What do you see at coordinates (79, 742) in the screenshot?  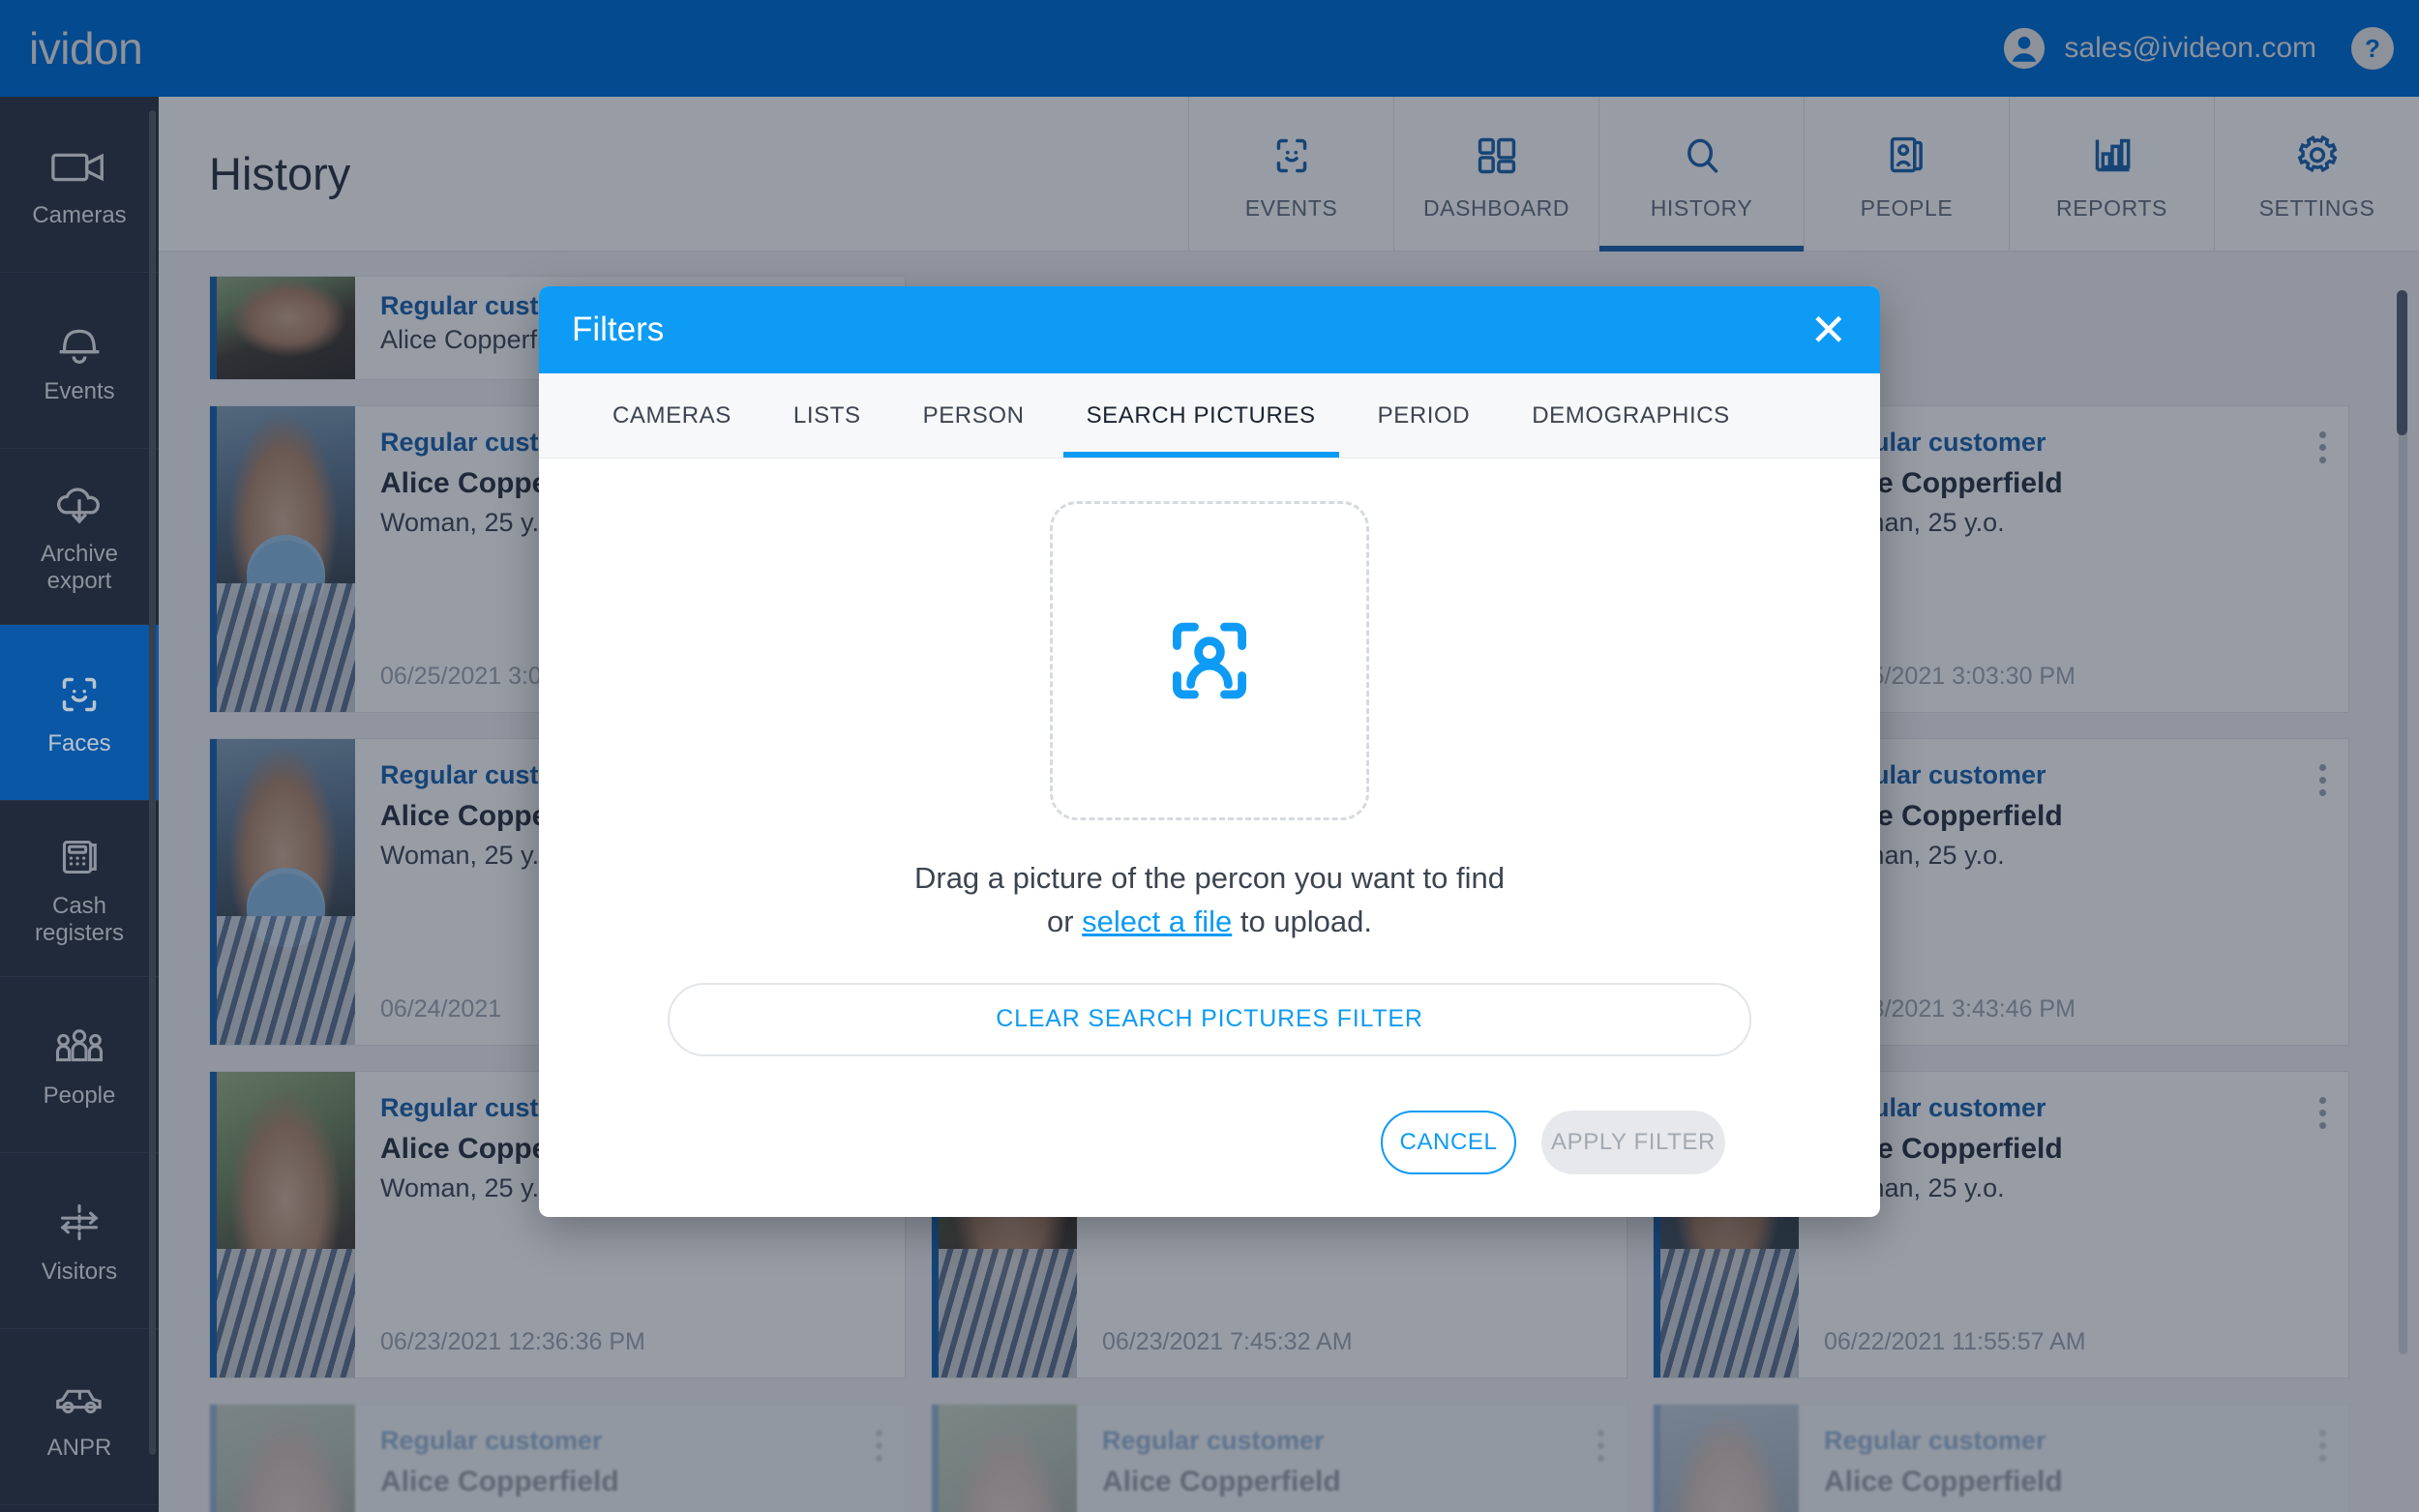 I see `sidebar-item-label: Faces` at bounding box center [79, 742].